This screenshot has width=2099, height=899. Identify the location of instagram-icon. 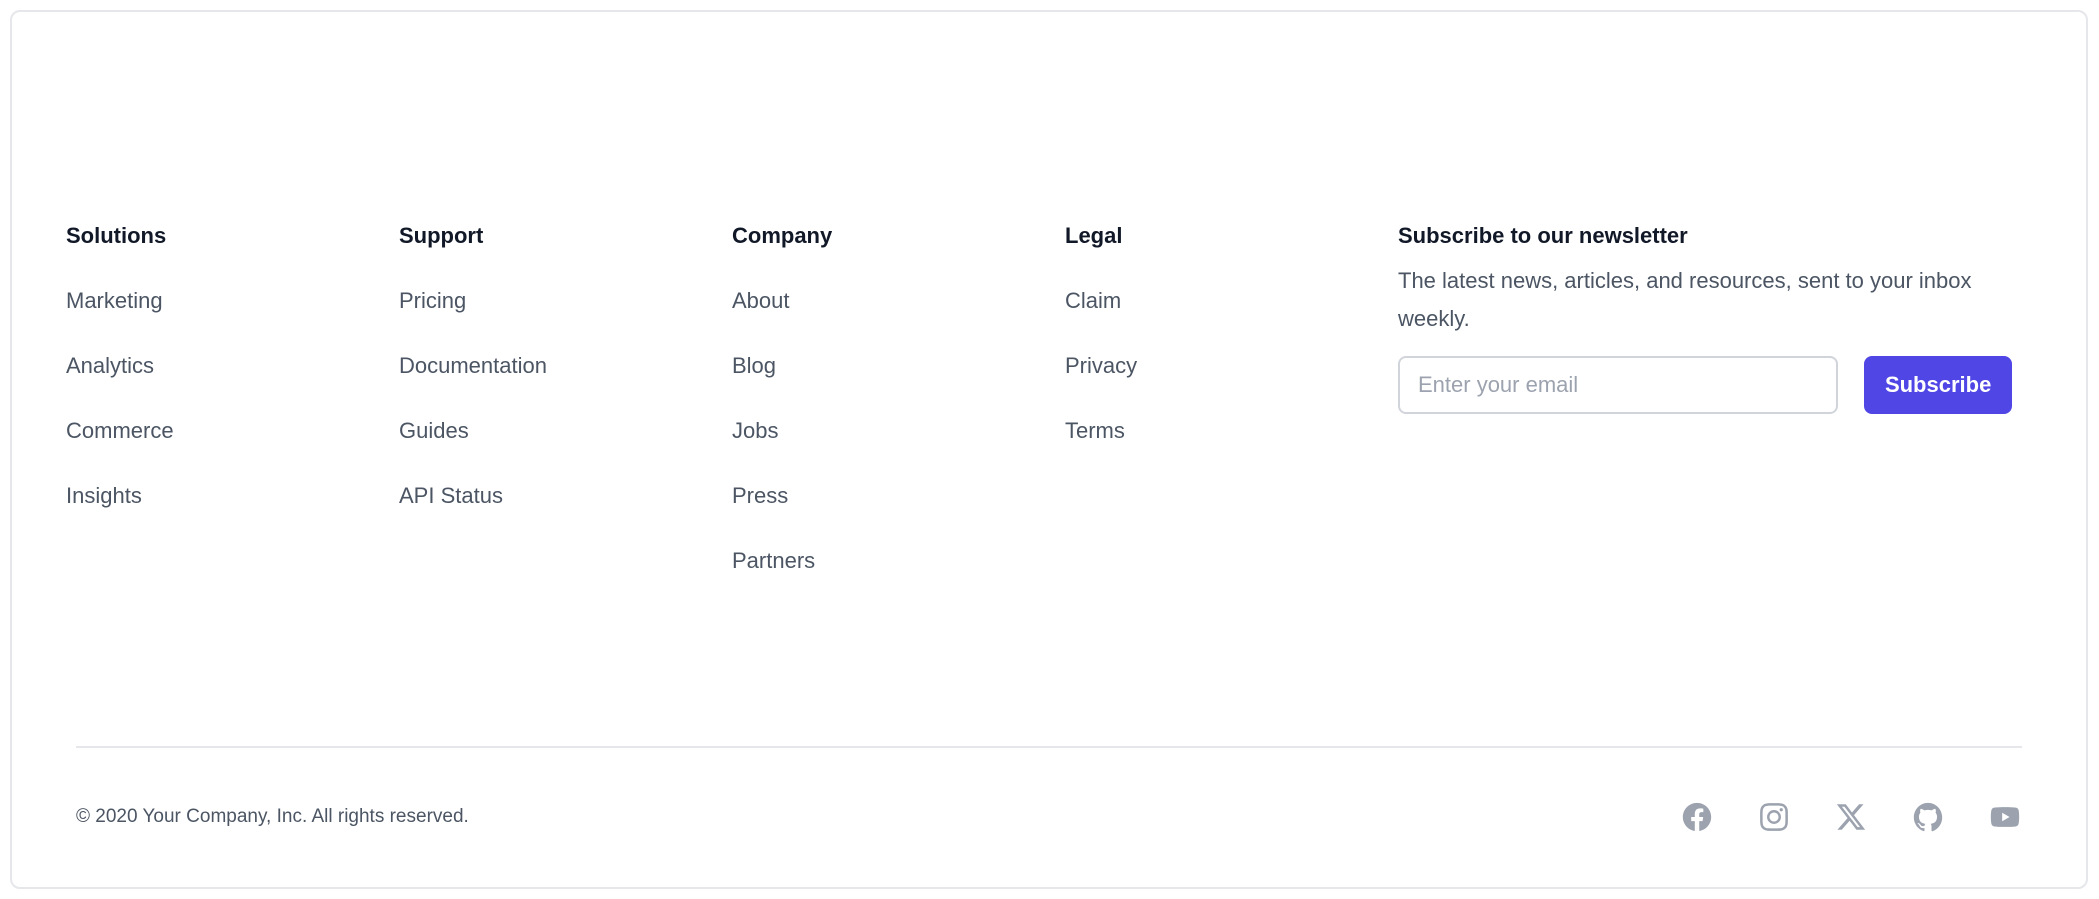
(1774, 817).